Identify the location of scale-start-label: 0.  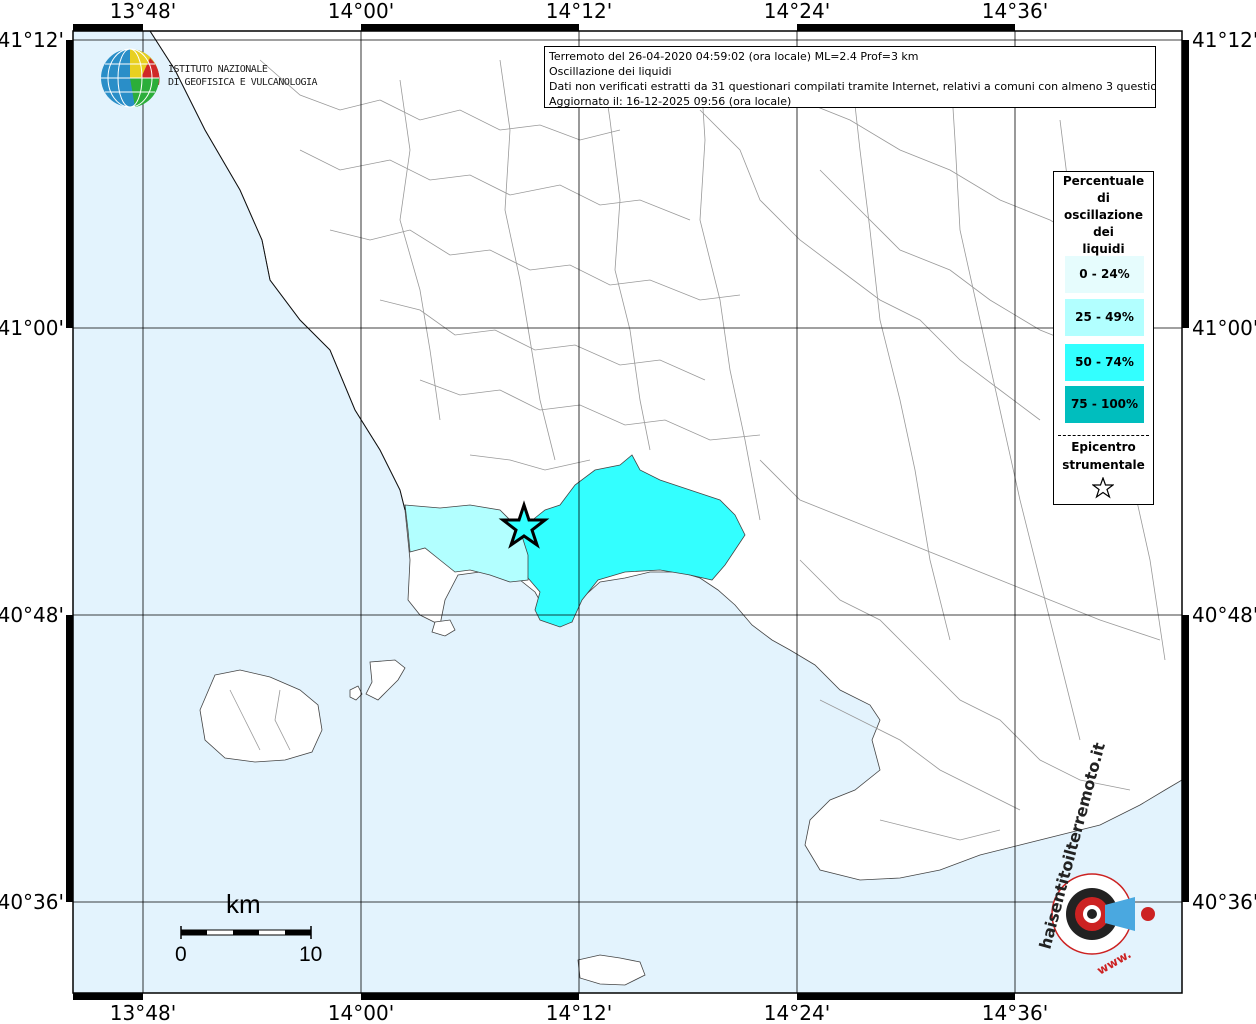
(181, 954).